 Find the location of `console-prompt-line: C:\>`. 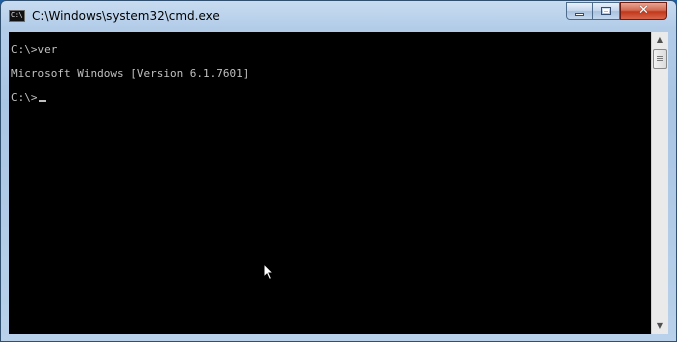

console-prompt-line: C:\> is located at coordinates (28, 98).